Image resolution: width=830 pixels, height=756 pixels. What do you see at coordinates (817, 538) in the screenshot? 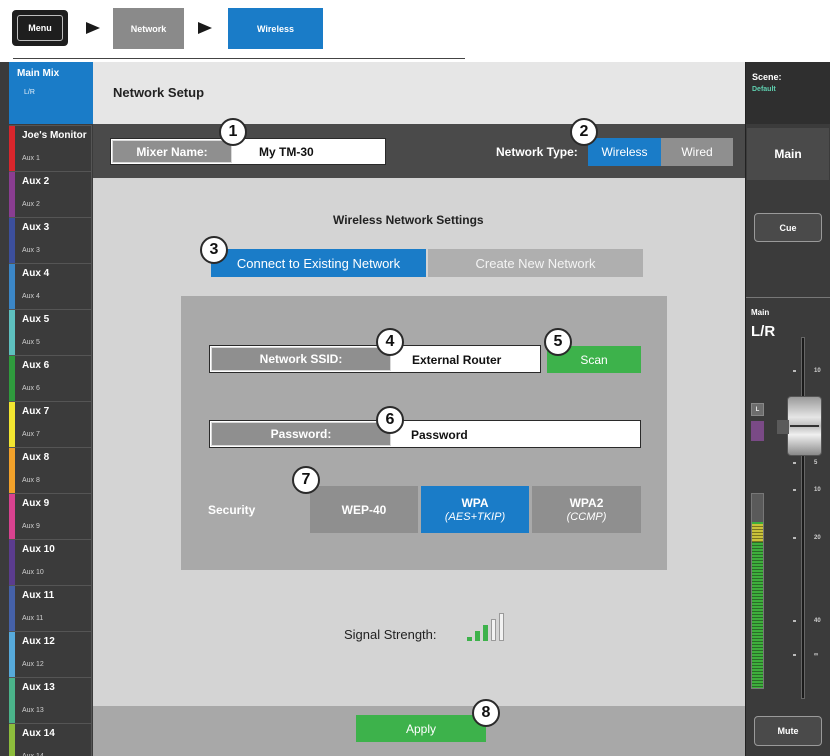
I see `fader-scale-label: 20` at bounding box center [817, 538].